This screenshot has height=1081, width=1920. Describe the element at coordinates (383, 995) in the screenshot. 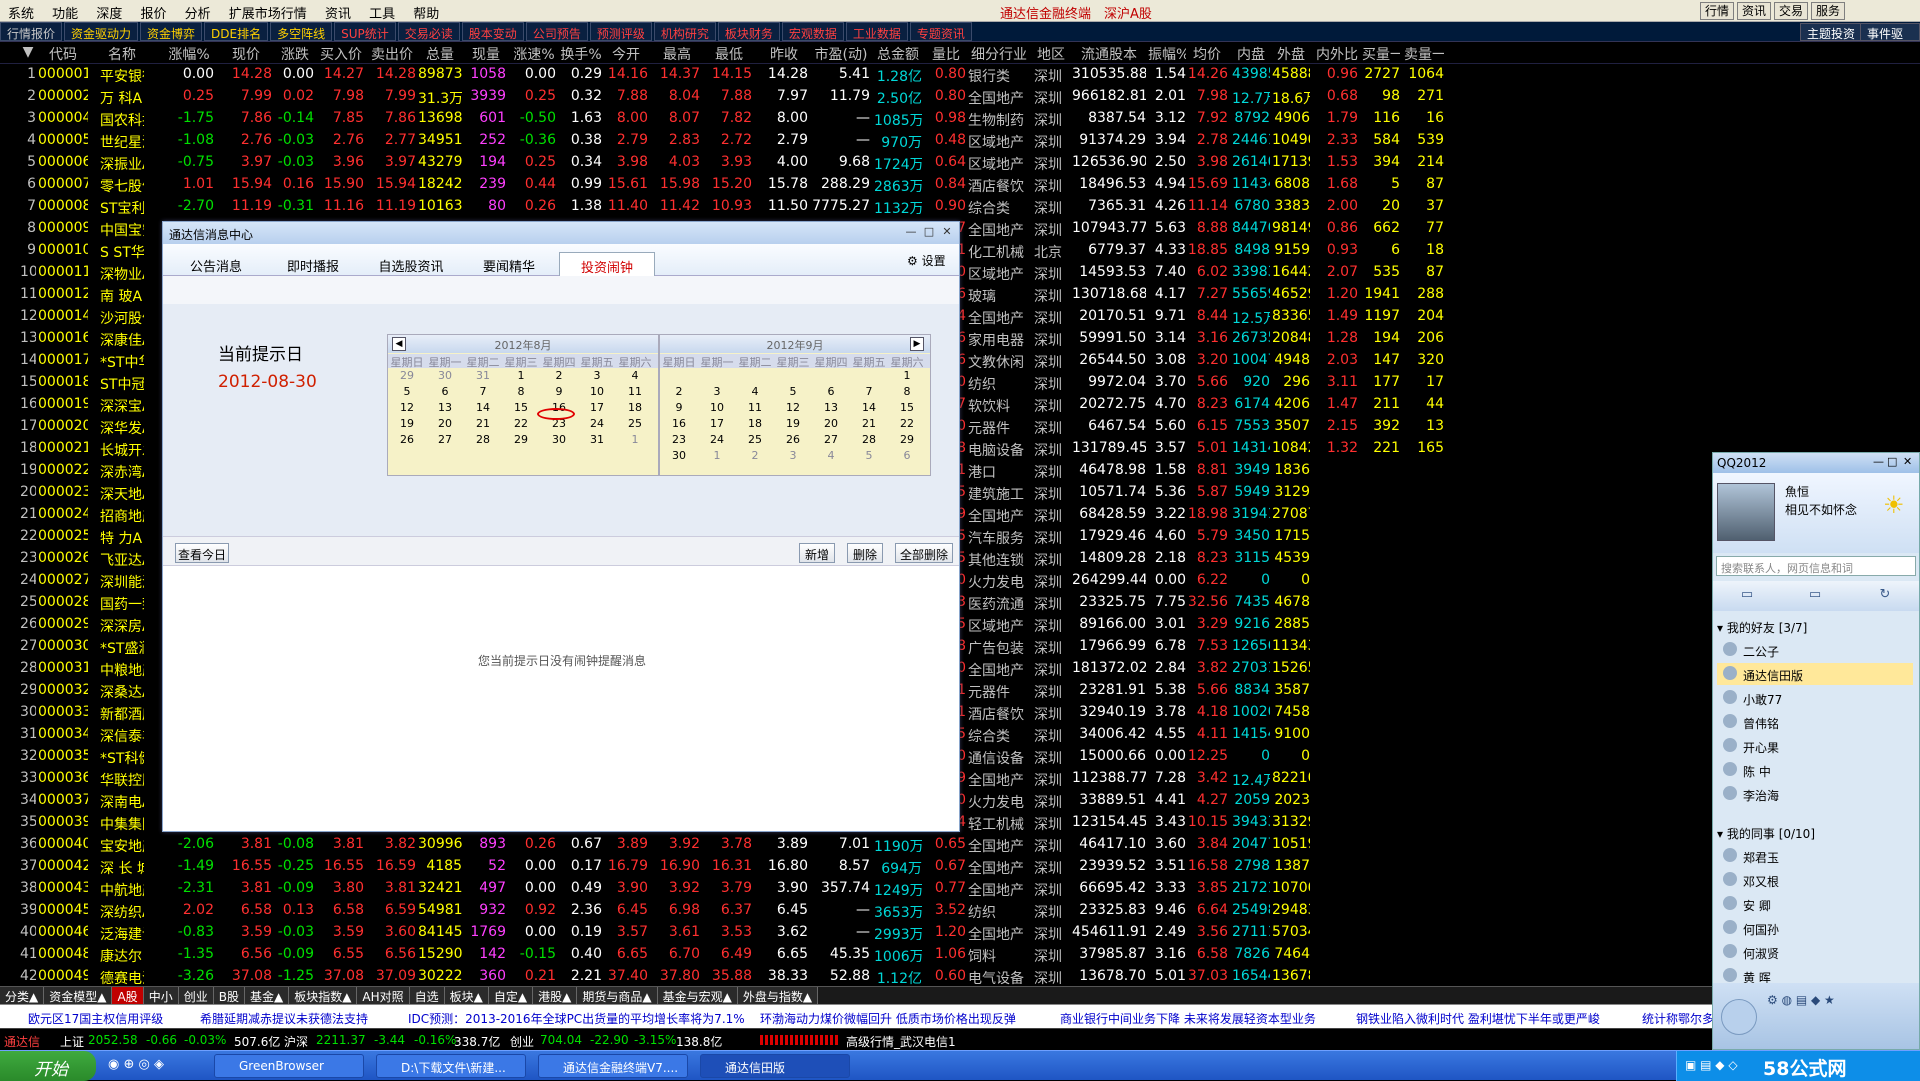

I see `bottom-tab-ah-compare: AH对照` at that location.